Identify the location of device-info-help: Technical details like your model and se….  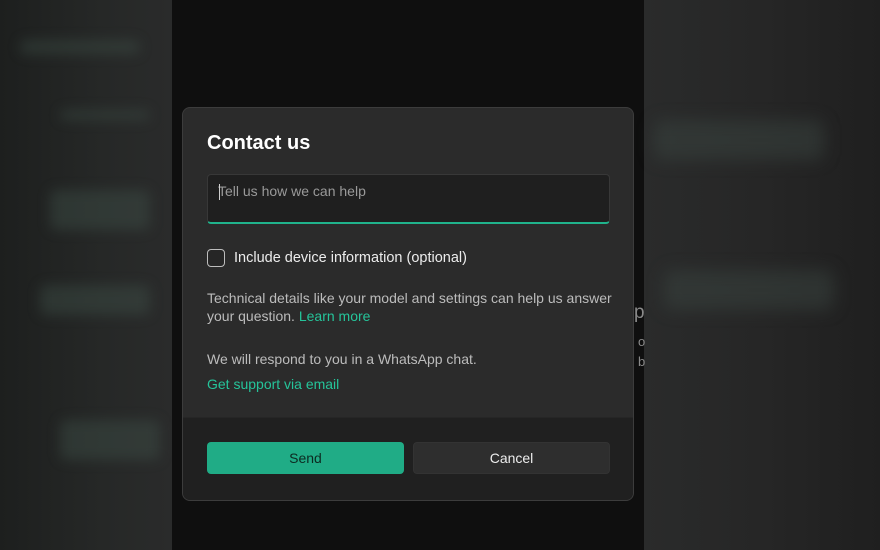
(412, 307).